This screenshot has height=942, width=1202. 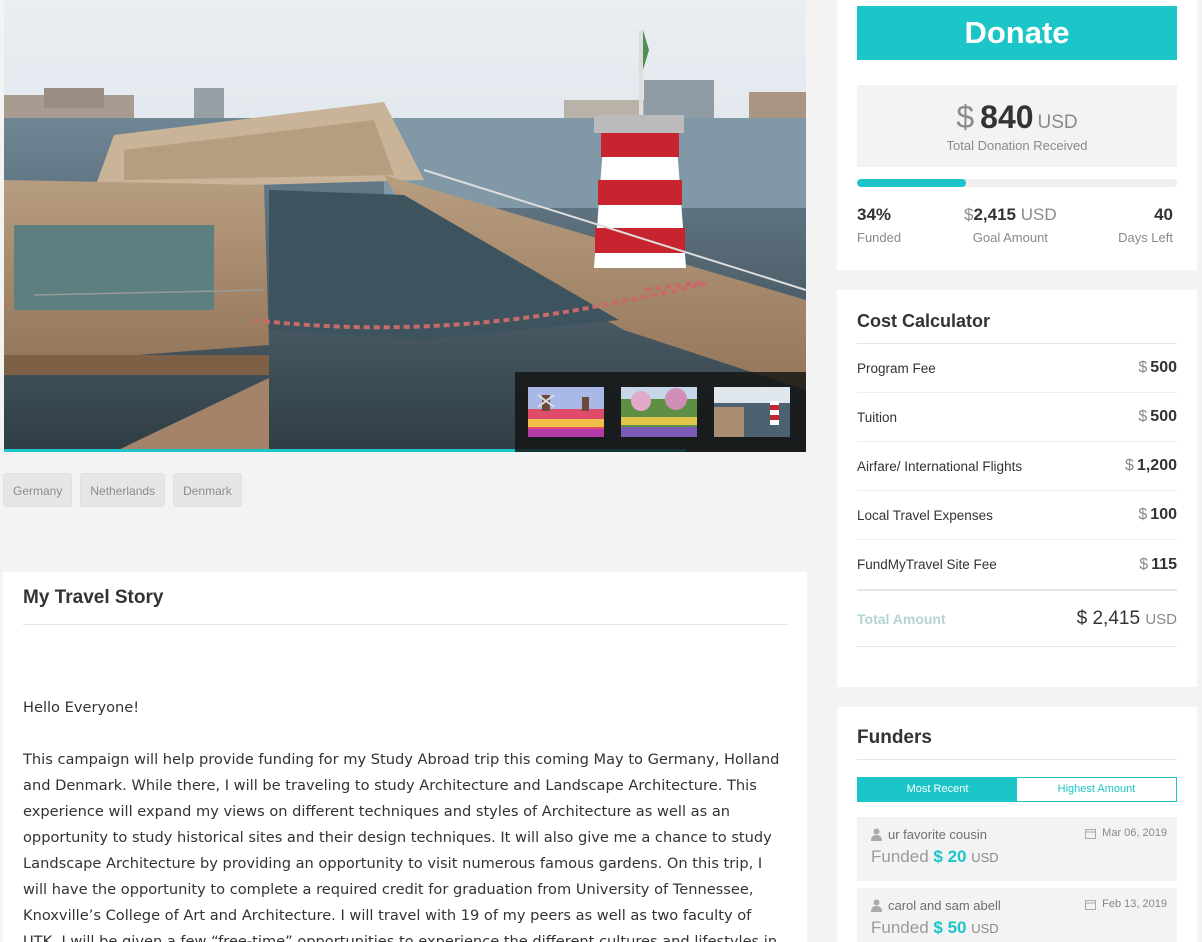 What do you see at coordinates (1096, 789) in the screenshot?
I see `tab-highest-amount: Highest Amount` at bounding box center [1096, 789].